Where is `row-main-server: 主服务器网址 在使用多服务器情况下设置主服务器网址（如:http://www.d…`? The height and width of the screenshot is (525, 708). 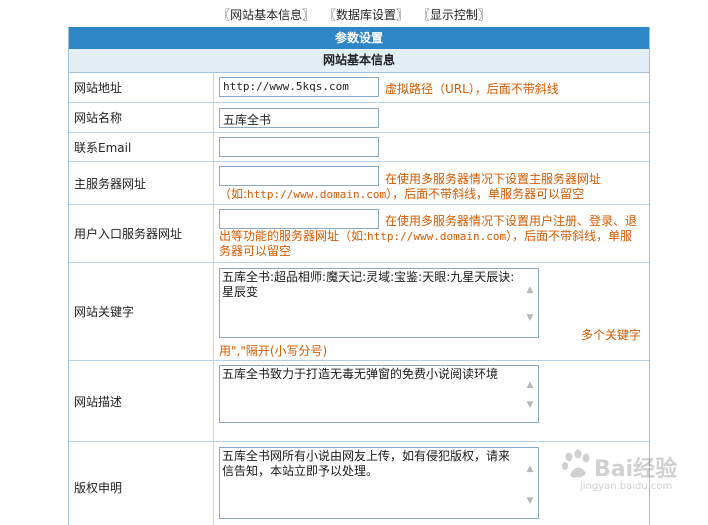 row-main-server: 主服务器网址 在使用多服务器情况下设置主服务器网址（如:http://www.d… is located at coordinates (359, 183).